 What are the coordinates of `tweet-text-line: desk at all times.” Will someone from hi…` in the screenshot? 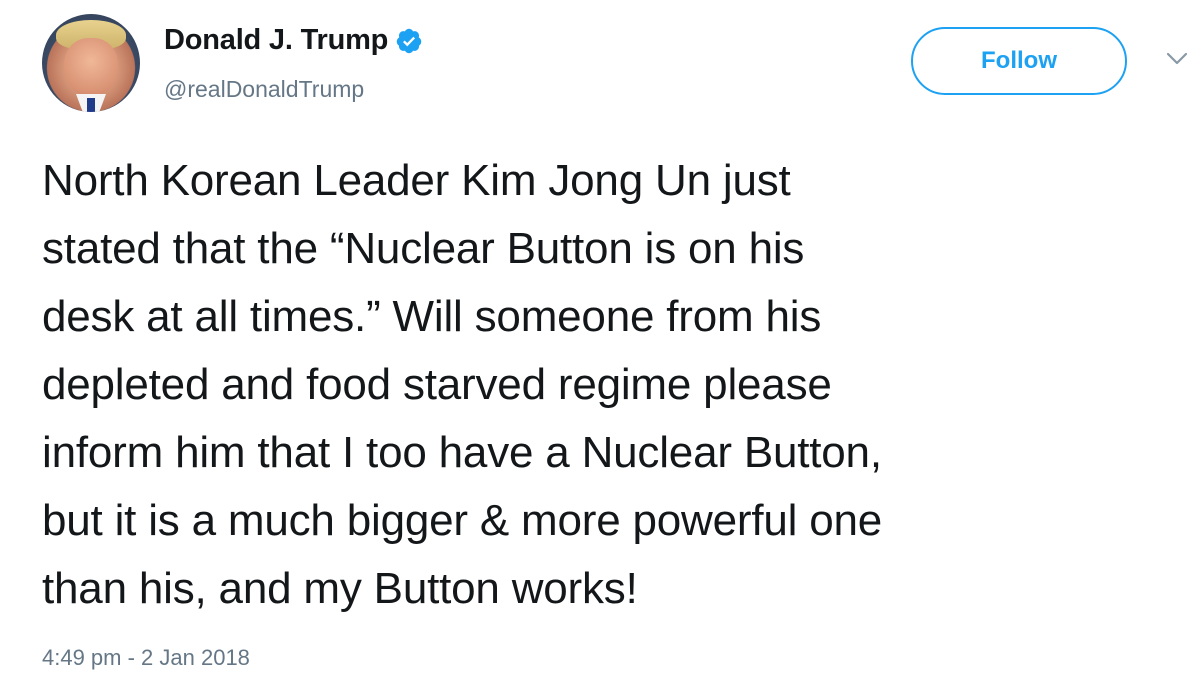 It's located at (432, 316).